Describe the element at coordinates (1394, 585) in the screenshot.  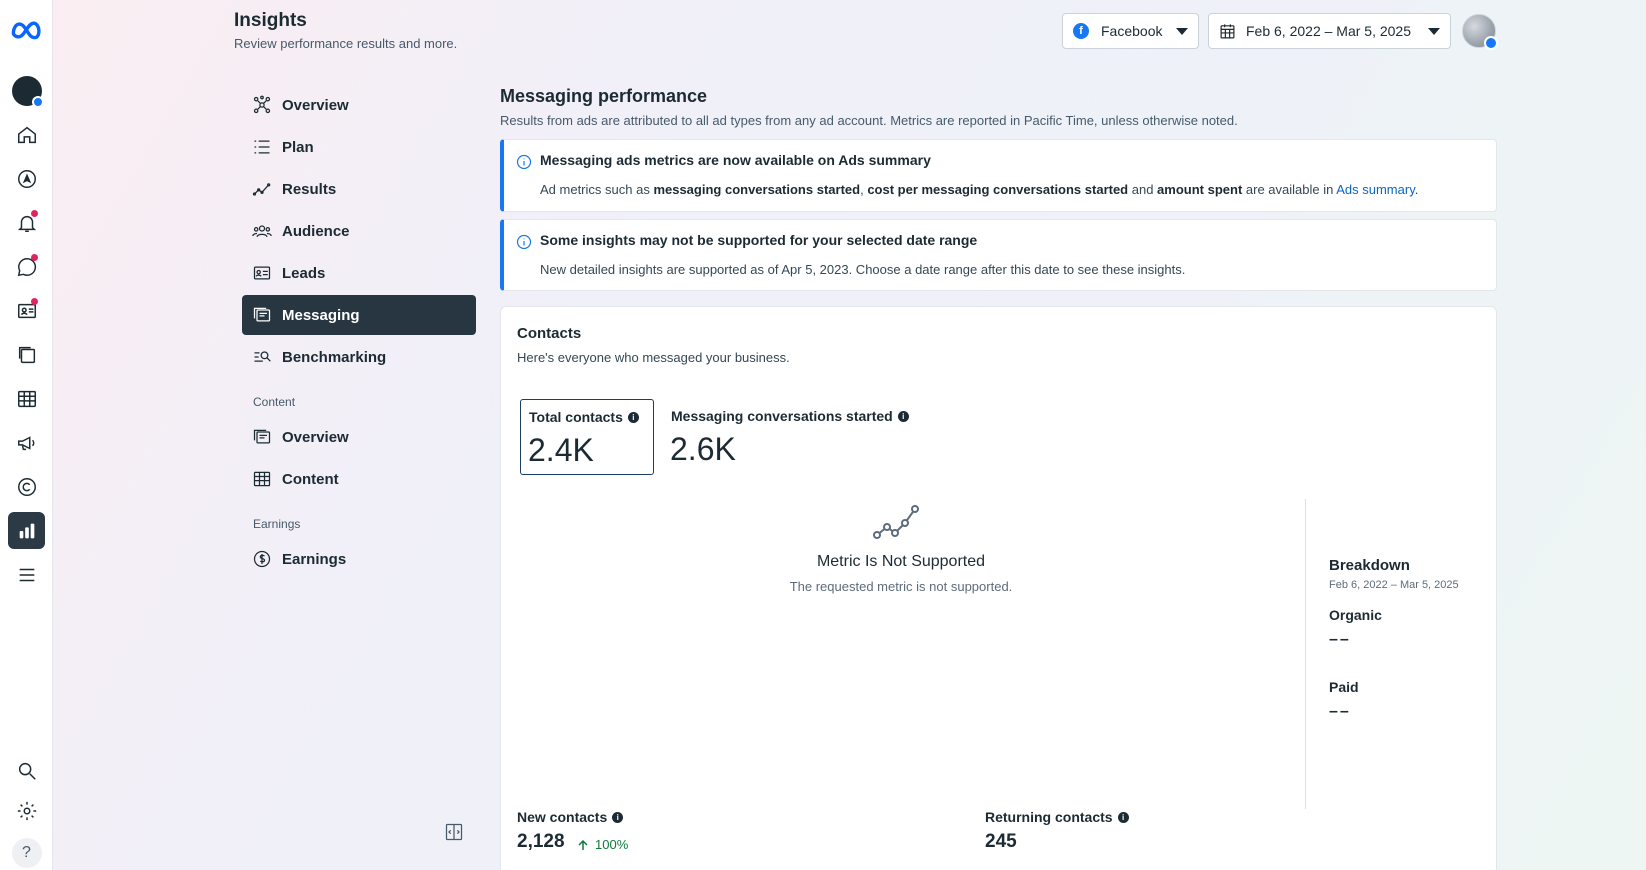
I see `breakdown-date: Feb 6, 2022 – Mar 5, 2025` at that location.